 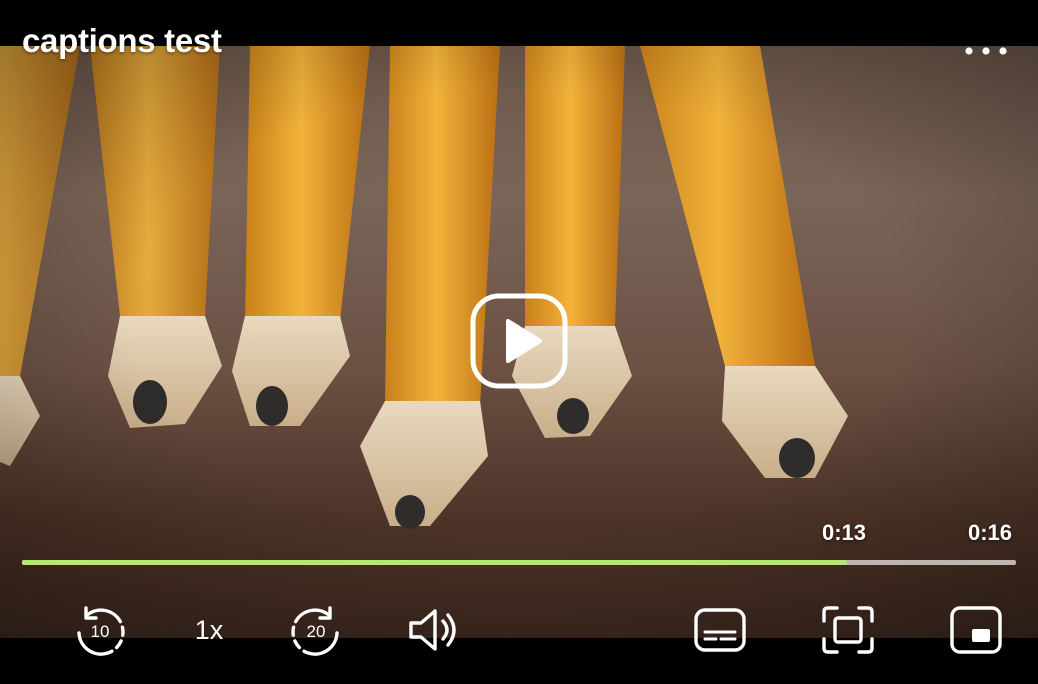 I want to click on fullscreen-button, so click(x=848, y=630).